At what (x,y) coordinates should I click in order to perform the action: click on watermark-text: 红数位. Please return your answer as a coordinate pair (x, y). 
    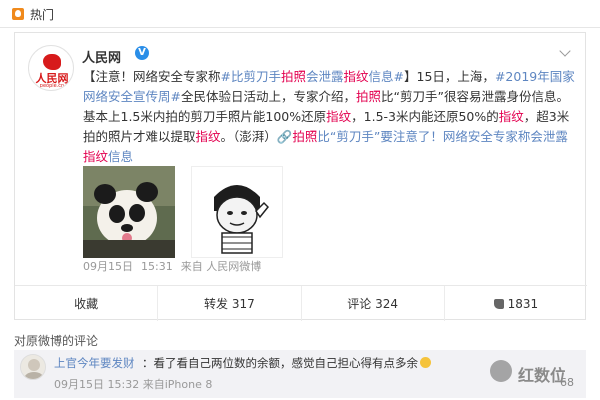
    Looking at the image, I should click on (542, 375).